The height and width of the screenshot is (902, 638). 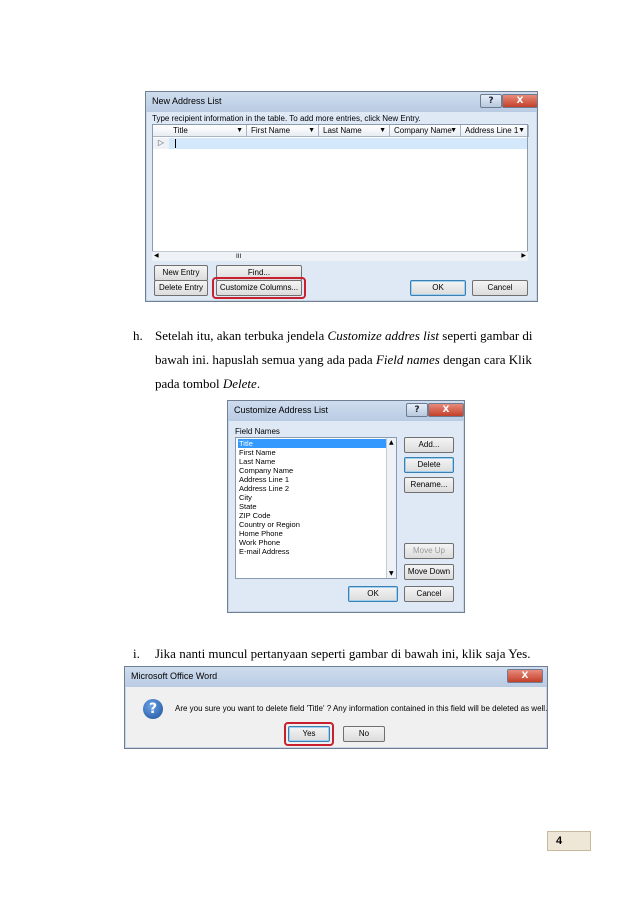 What do you see at coordinates (336, 677) in the screenshot?
I see `window-titlebar: Microsoft Office Word X` at bounding box center [336, 677].